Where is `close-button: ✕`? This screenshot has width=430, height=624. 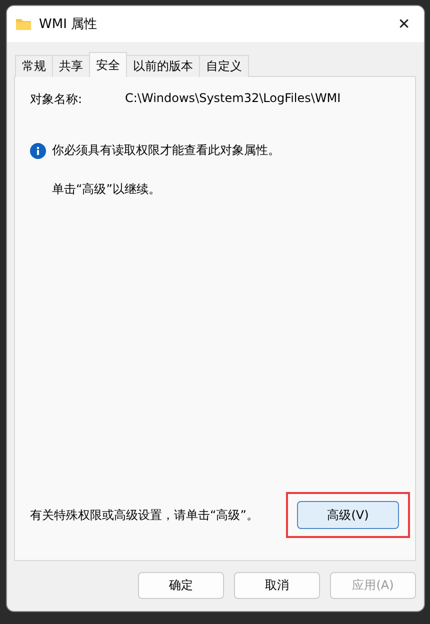 close-button: ✕ is located at coordinates (404, 24).